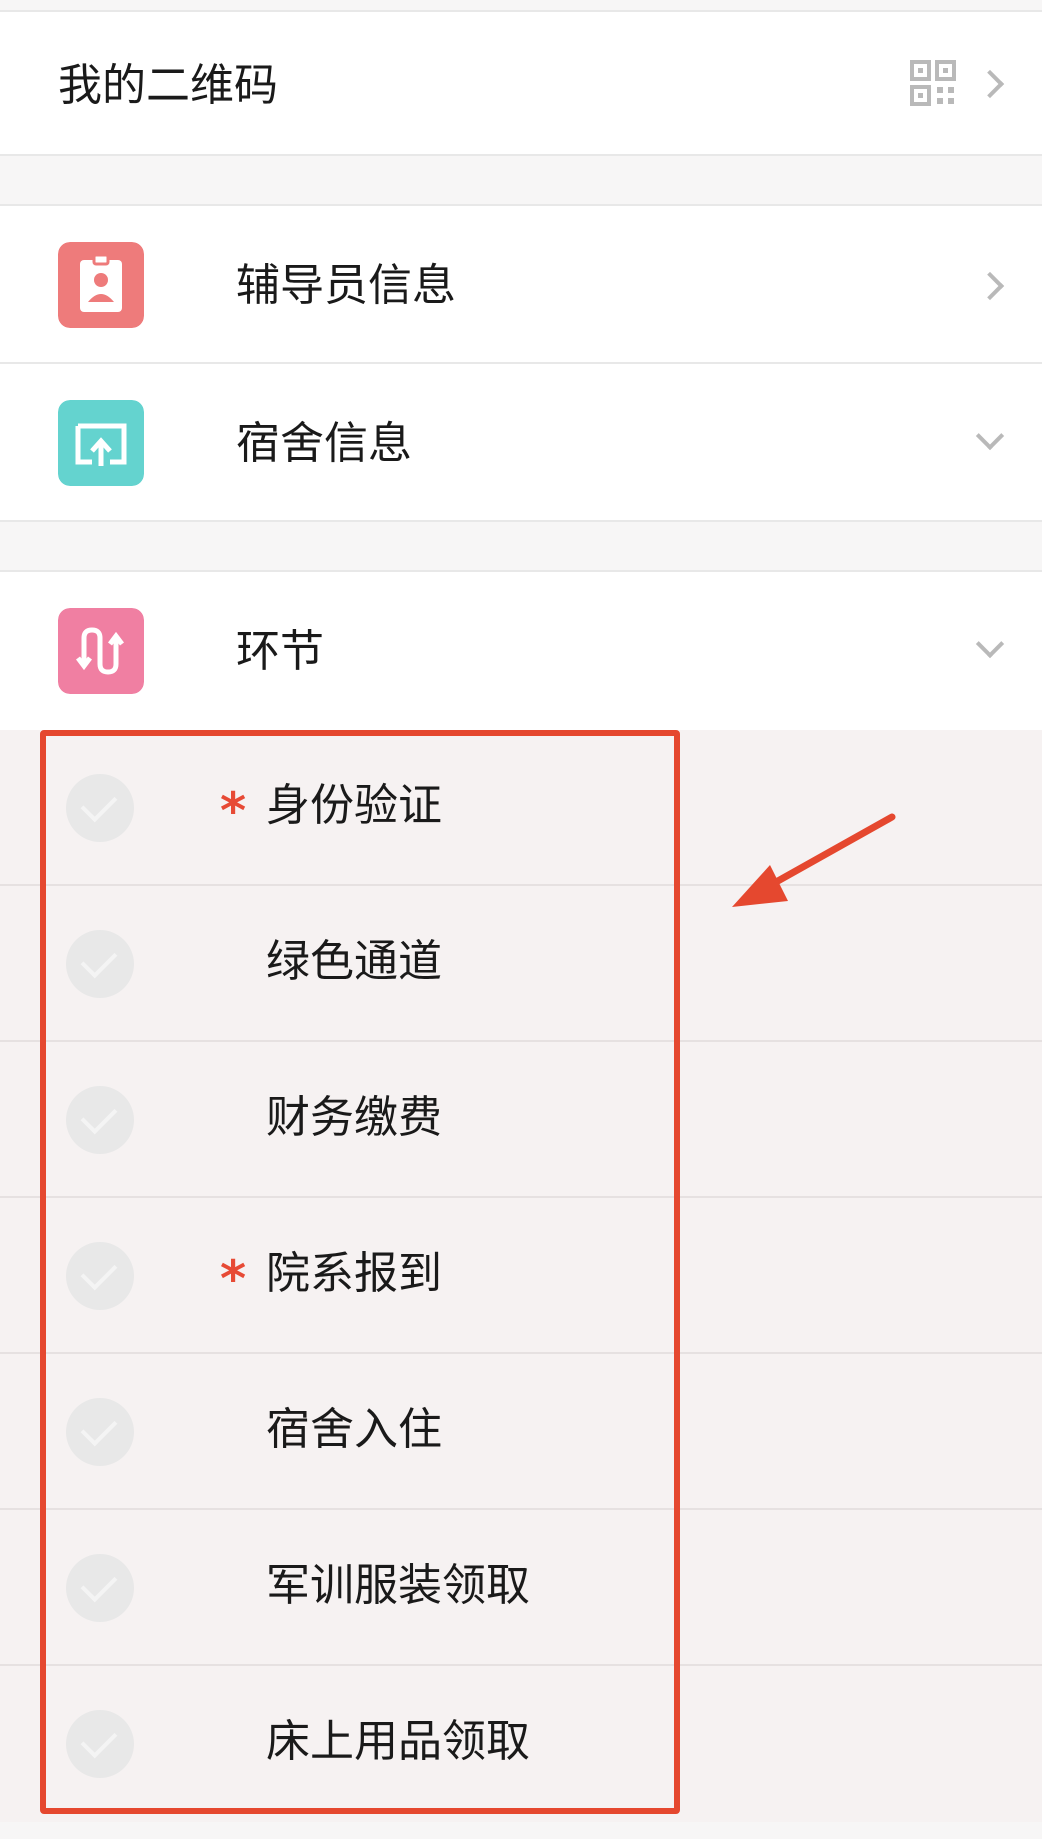  I want to click on step-label: 宿舍入住, so click(354, 1429).